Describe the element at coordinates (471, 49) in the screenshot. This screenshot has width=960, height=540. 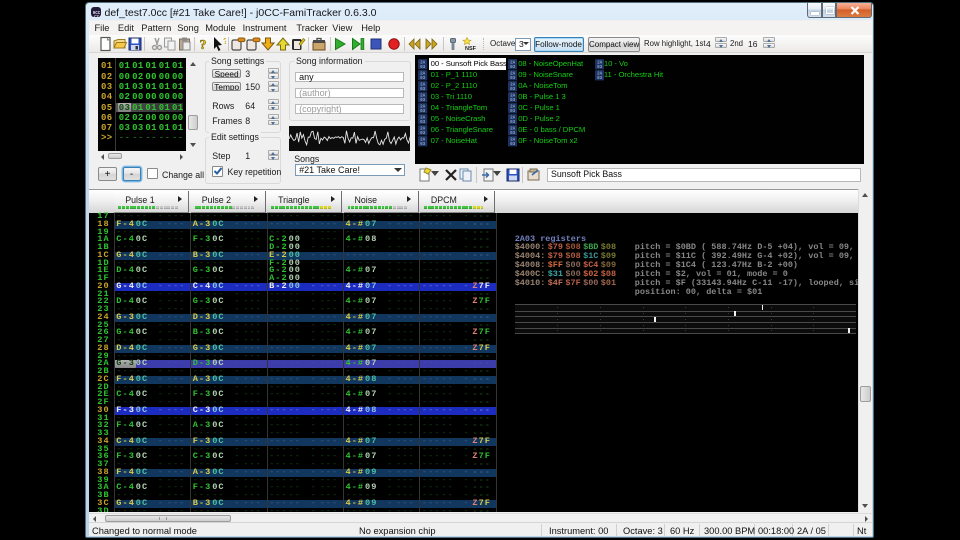
I see `svg-text: NSF` at that location.